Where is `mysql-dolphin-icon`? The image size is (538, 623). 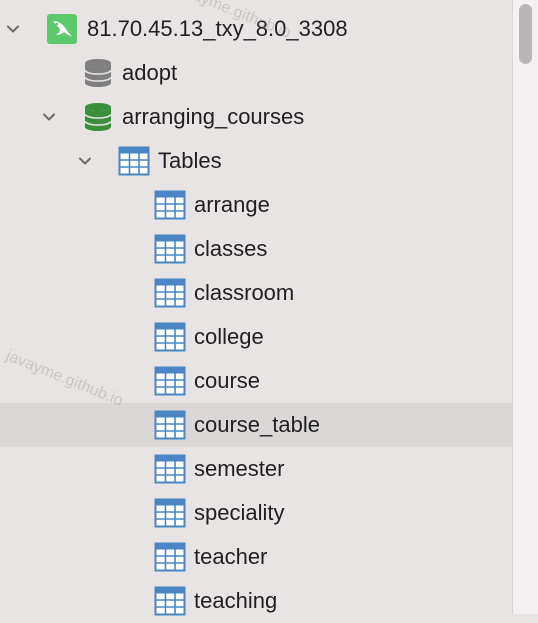 mysql-dolphin-icon is located at coordinates (62, 29).